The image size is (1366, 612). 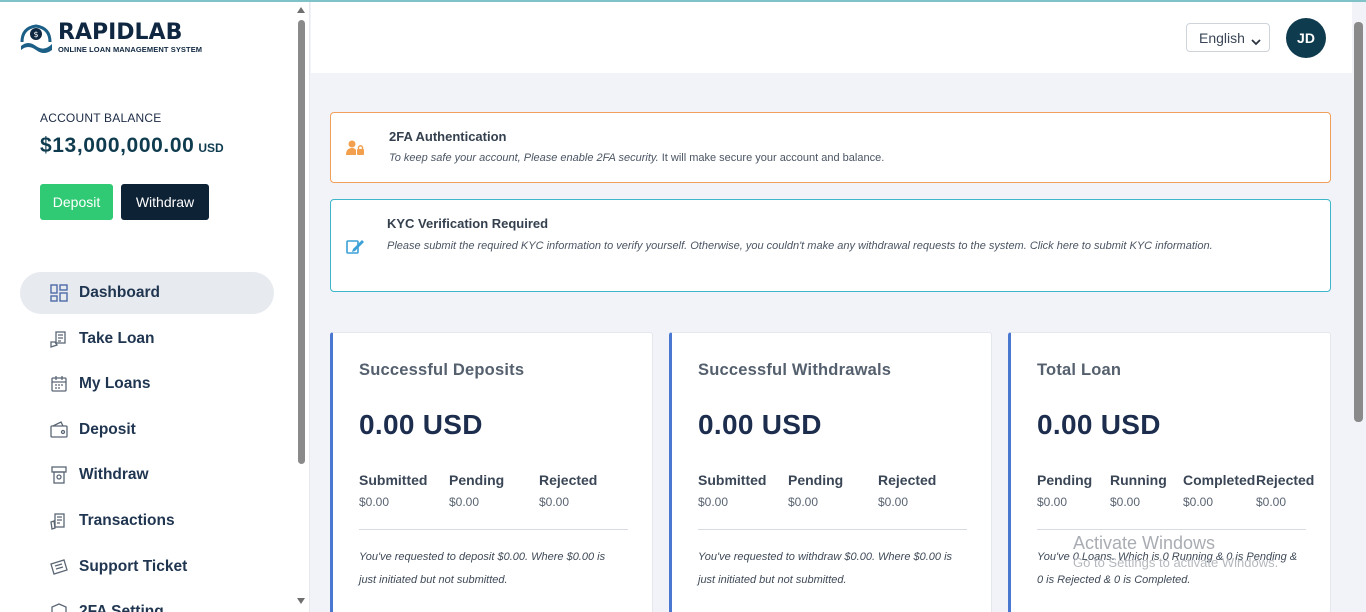 I want to click on stat-label: Running, so click(x=1138, y=480).